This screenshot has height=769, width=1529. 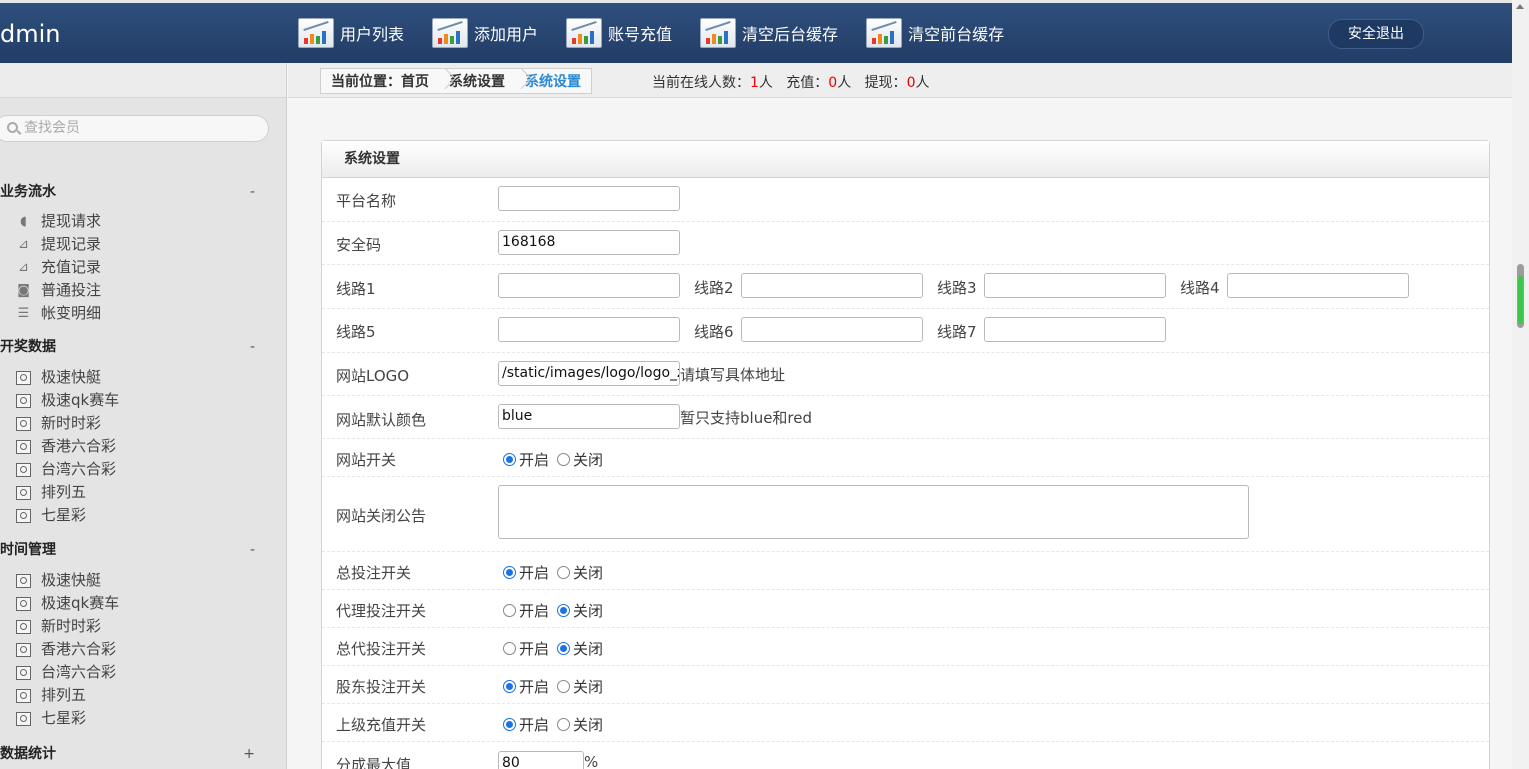 I want to click on online-unit: 人, so click(x=765, y=83).